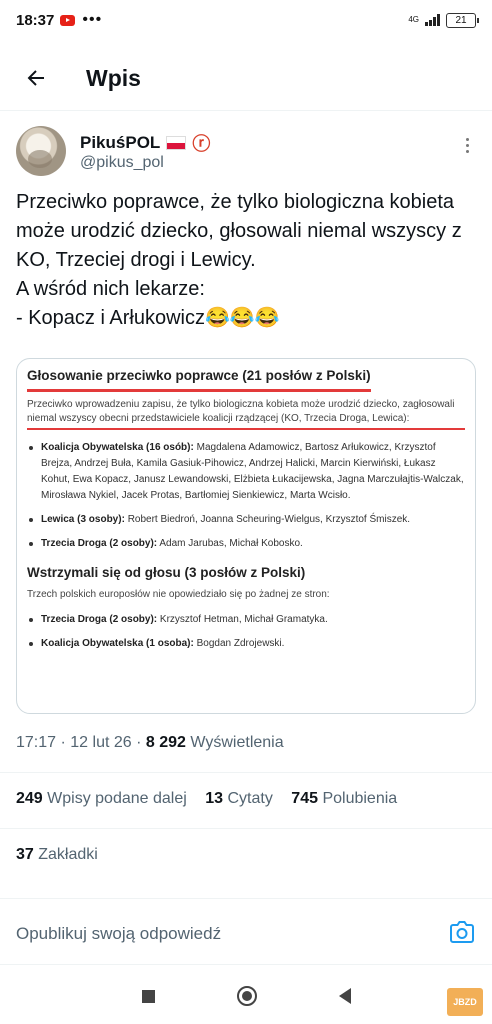 The image size is (492, 1024). What do you see at coordinates (201, 144) in the screenshot?
I see `ribbon-emoji-icon: ⓡ` at bounding box center [201, 144].